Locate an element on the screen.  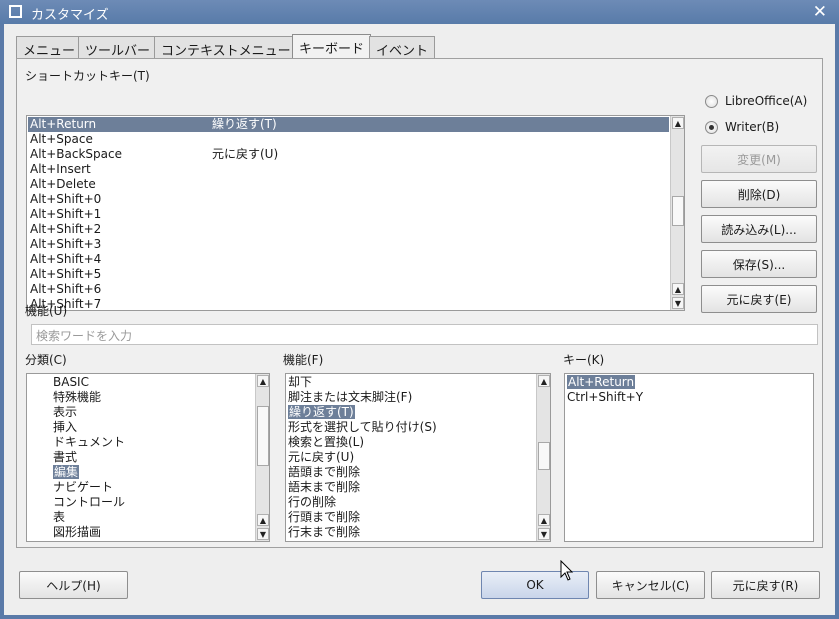
mouse-pointer-icon is located at coordinates (567, 570).